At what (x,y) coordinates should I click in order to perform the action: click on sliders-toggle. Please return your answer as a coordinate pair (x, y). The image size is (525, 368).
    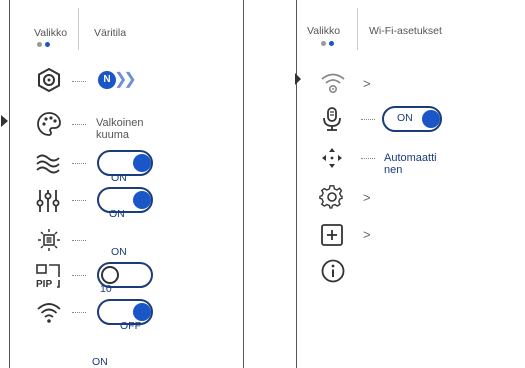
    Looking at the image, I should click on (125, 200).